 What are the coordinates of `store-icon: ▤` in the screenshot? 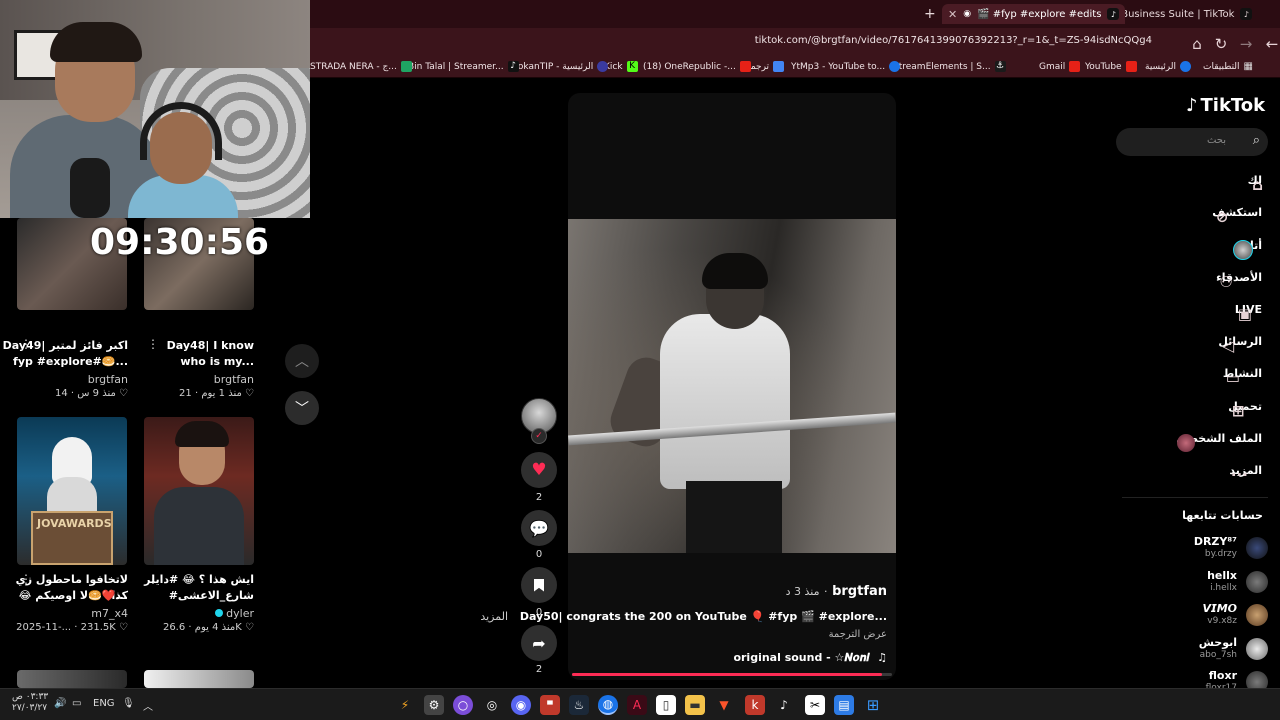 It's located at (844, 705).